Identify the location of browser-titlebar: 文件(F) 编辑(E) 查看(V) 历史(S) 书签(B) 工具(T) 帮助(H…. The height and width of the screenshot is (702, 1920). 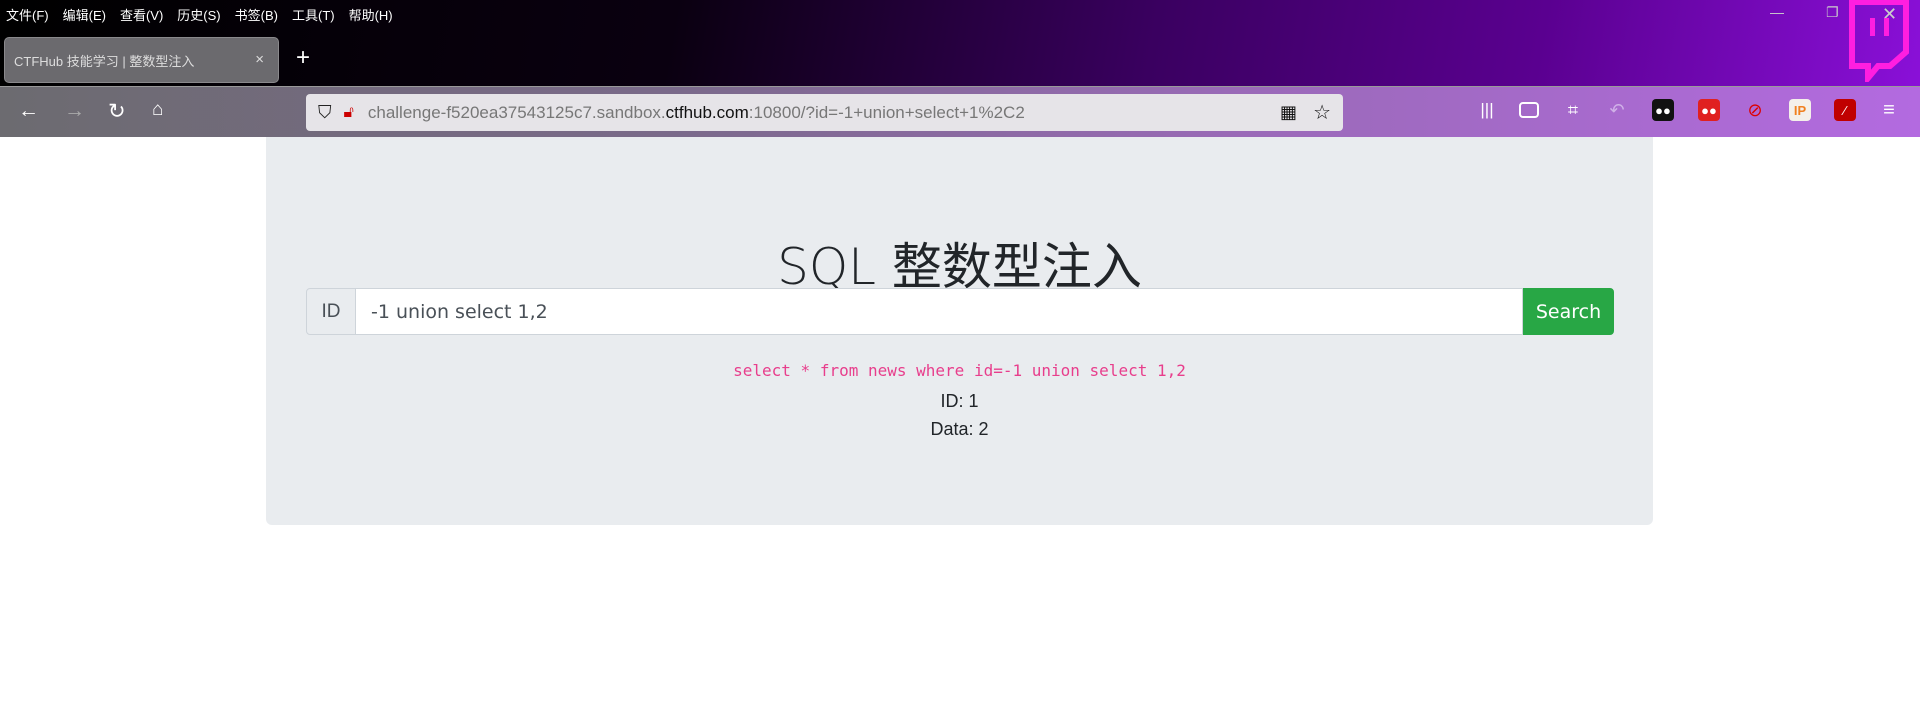
(960, 43).